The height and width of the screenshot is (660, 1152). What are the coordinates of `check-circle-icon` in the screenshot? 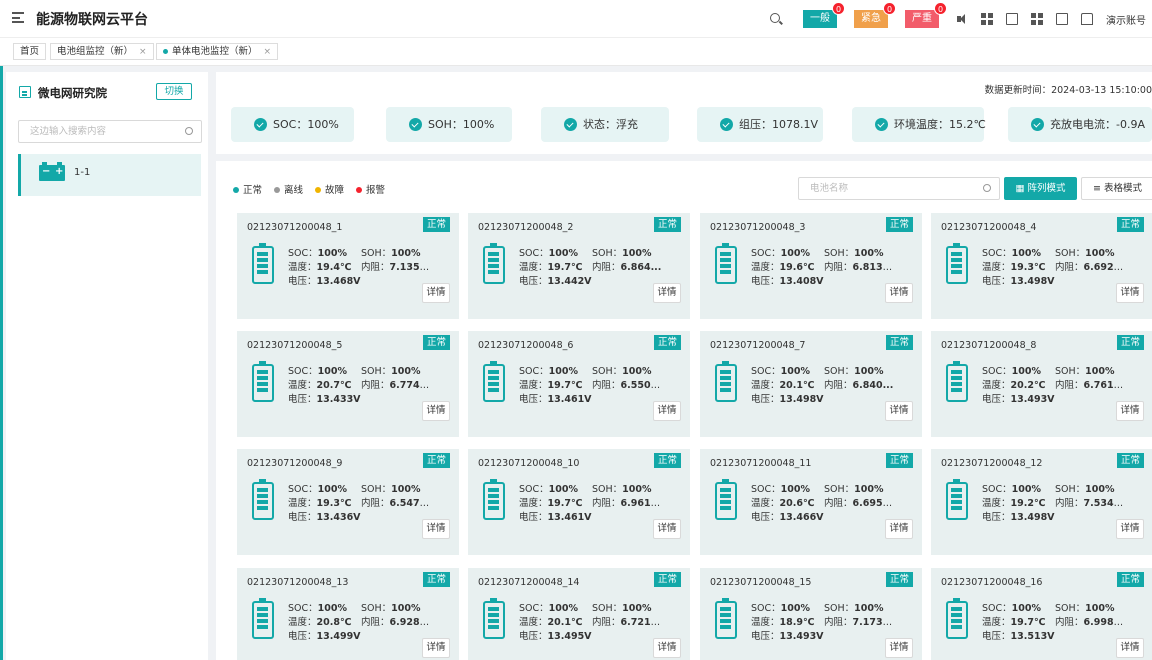 It's located at (260, 124).